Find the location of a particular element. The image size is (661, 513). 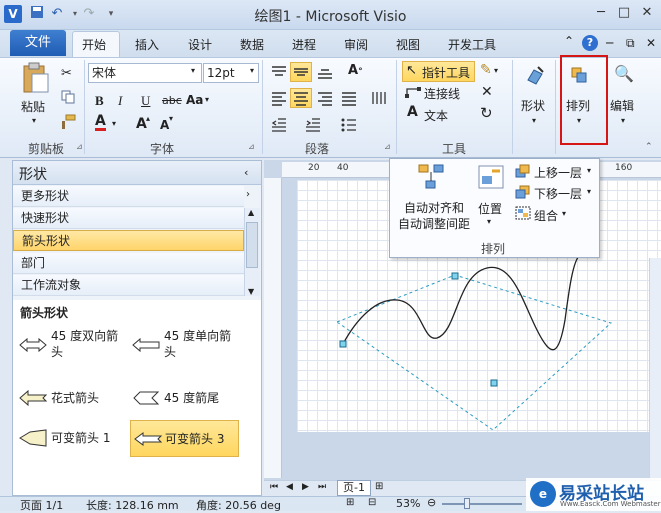

panel-item-arrow-shapes: 箭头形状 is located at coordinates (128, 240).